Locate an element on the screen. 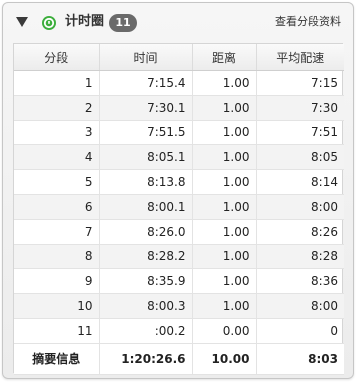 The height and width of the screenshot is (383, 357). summary-row: 摘要信息 1:20:26.6 10.00 8:03 is located at coordinates (179, 358).